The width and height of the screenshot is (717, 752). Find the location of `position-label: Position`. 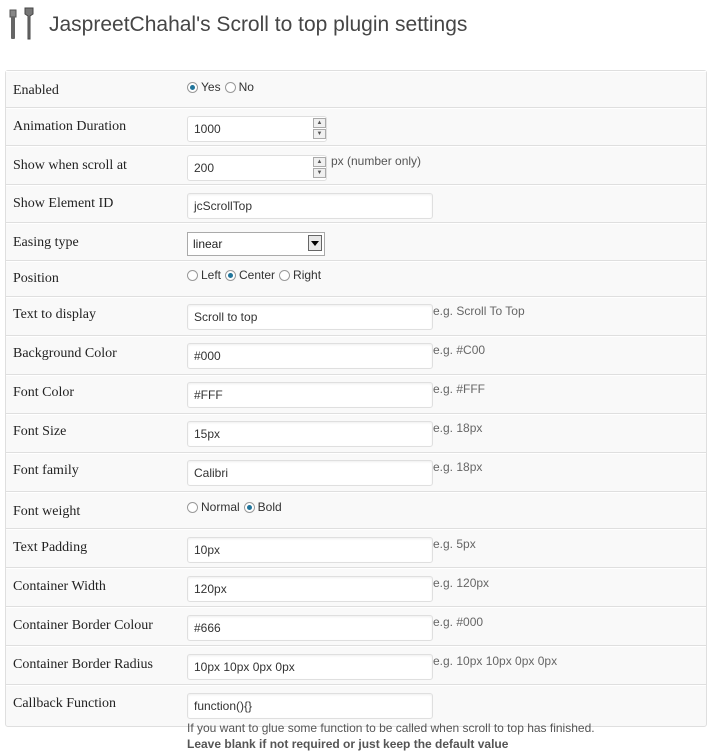

position-label: Position is located at coordinates (36, 278).